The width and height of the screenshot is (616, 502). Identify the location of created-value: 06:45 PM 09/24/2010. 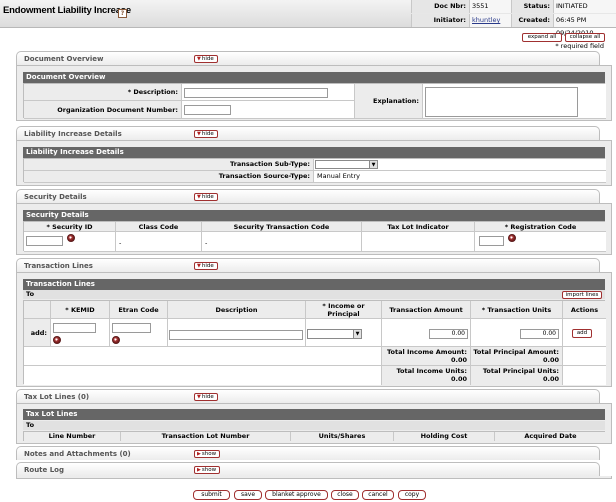
(584, 25).